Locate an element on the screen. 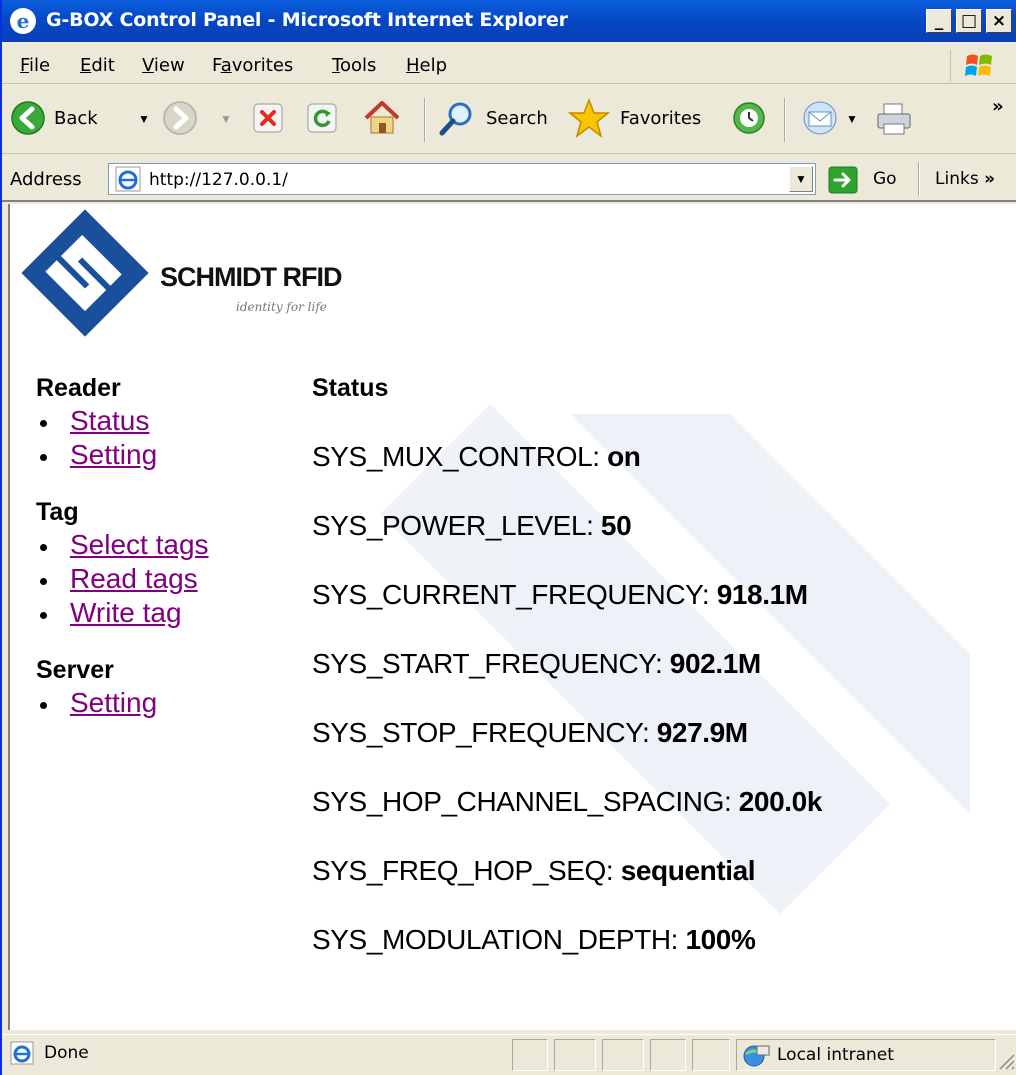 Image resolution: width=1016 pixels, height=1075 pixels. menu-accelerator: E is located at coordinates (86, 65).